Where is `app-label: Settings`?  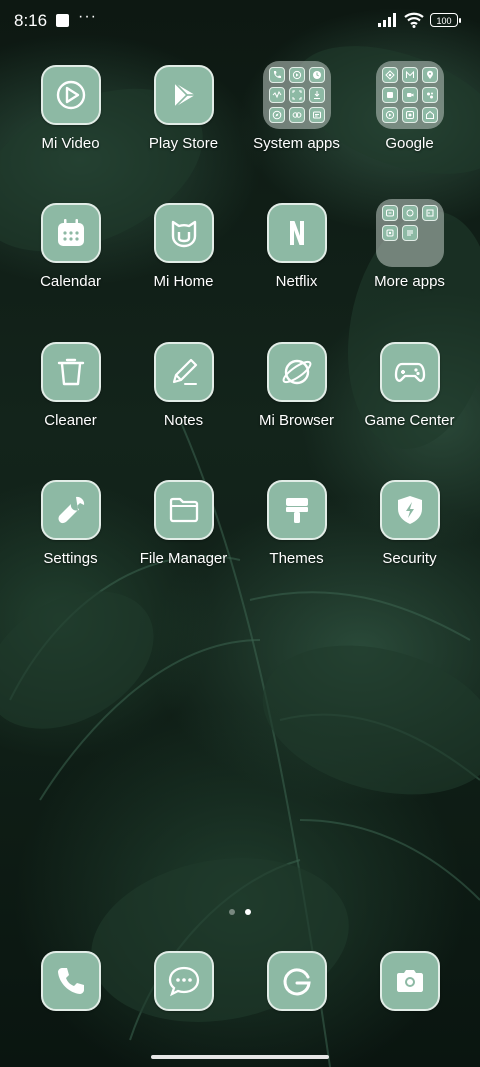 app-label: Settings is located at coordinates (70, 558).